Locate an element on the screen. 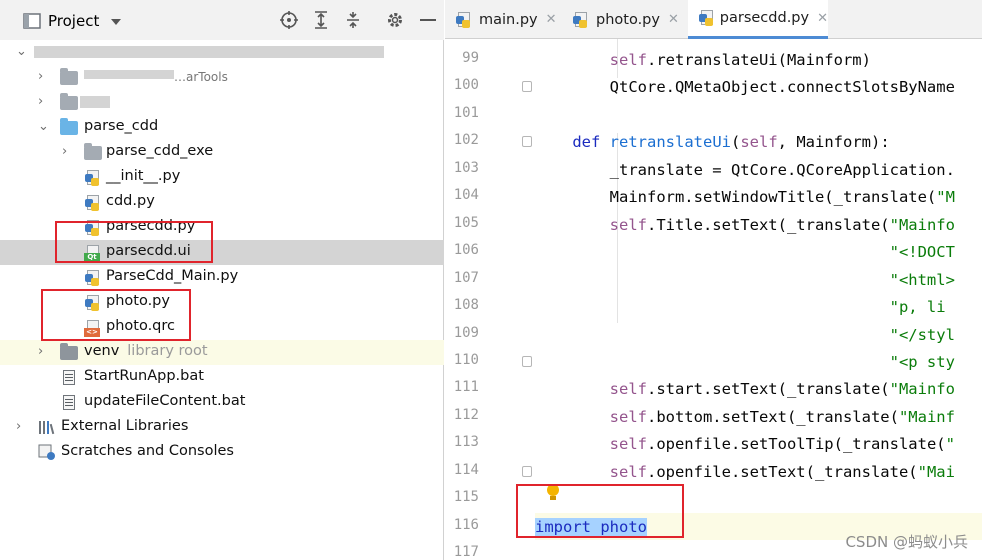 This screenshot has width=982, height=560. tree-row-root: ⌄ is located at coordinates (222, 52).